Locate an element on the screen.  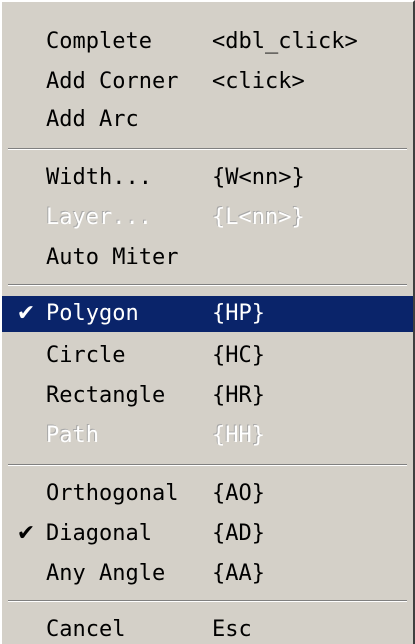
menu-item-complete: Complete <dbl_click> is located at coordinates (207, 42).